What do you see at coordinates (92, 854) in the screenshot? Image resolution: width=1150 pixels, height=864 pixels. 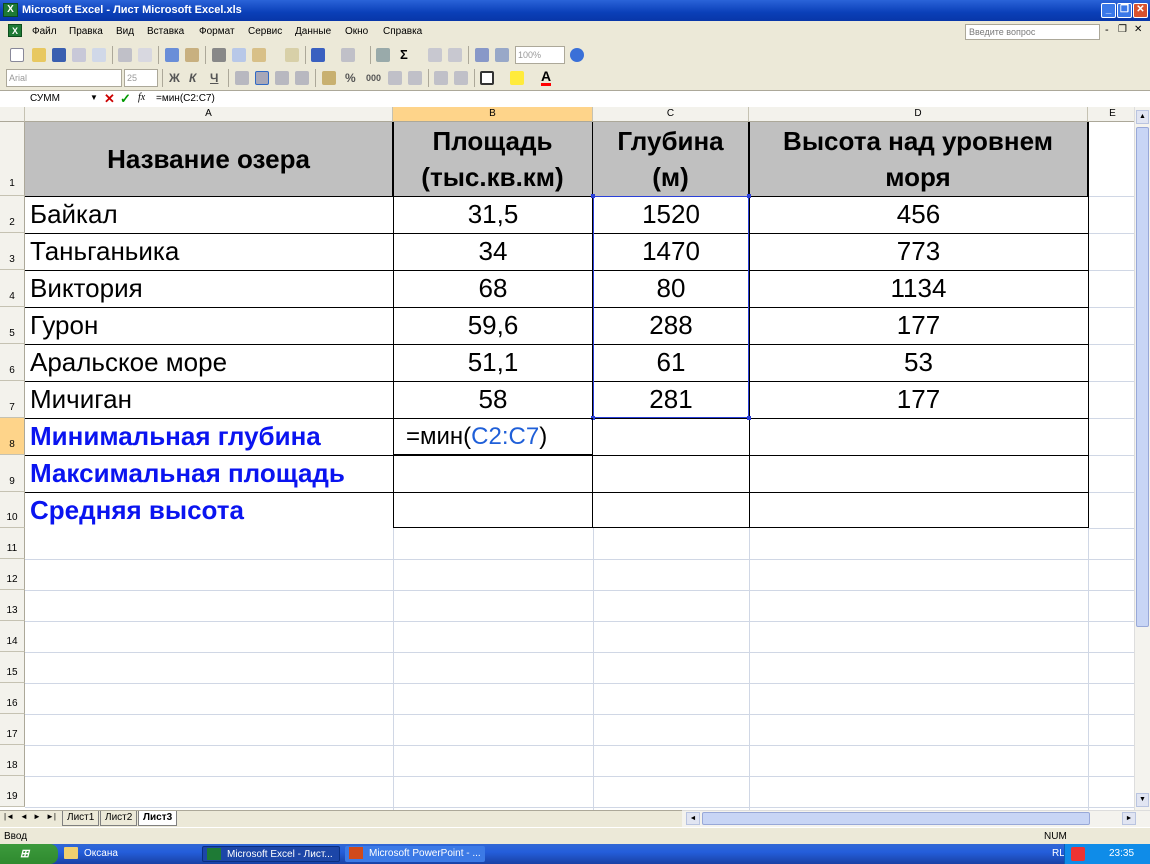 I see `taskbar-item-folder: Оксана` at bounding box center [92, 854].